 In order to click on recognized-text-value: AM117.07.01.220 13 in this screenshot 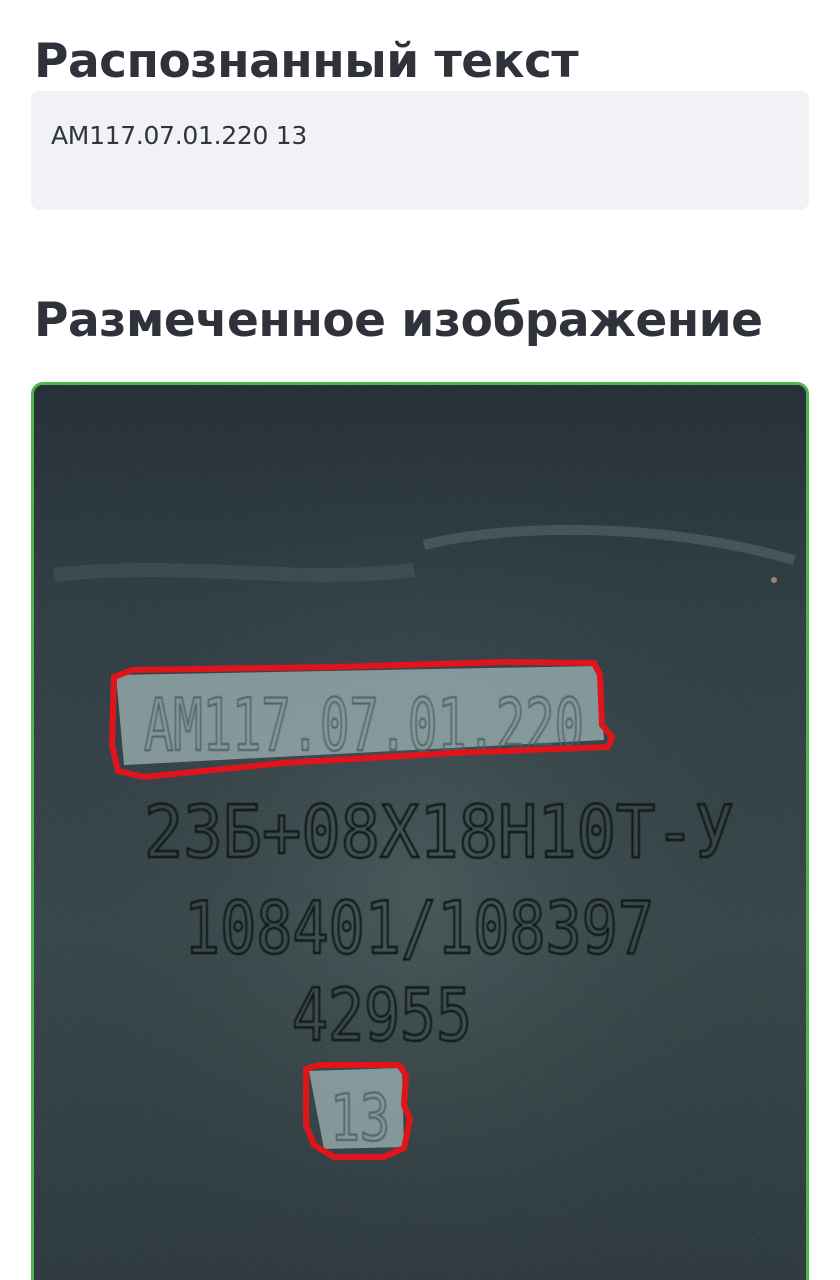, I will do `click(179, 135)`.